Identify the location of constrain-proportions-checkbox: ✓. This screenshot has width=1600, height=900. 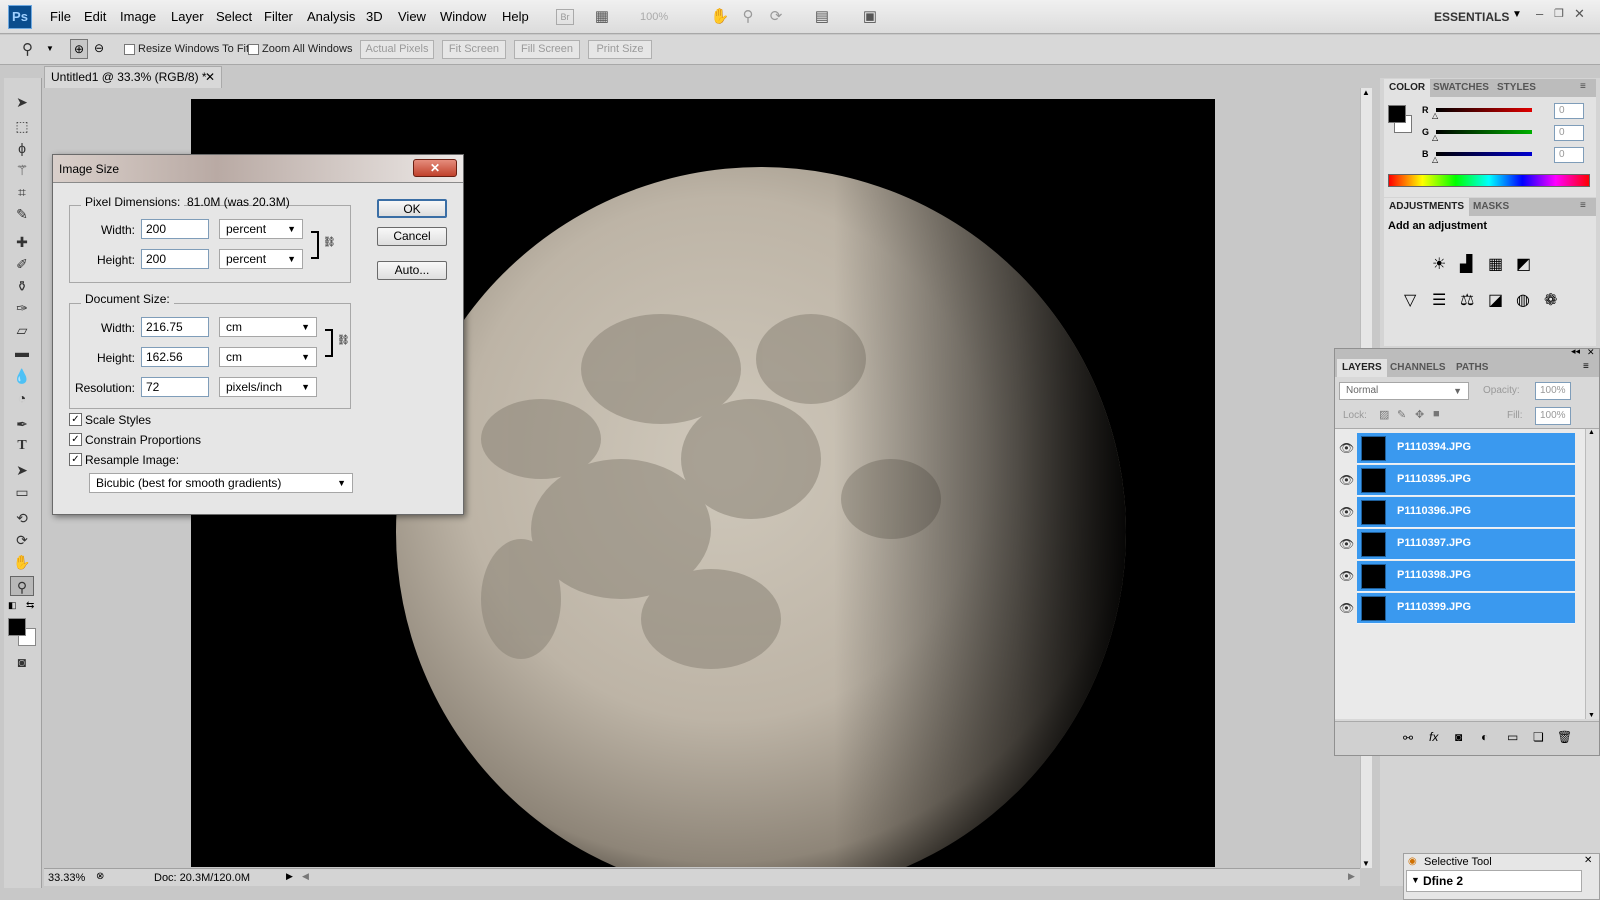
(75, 439).